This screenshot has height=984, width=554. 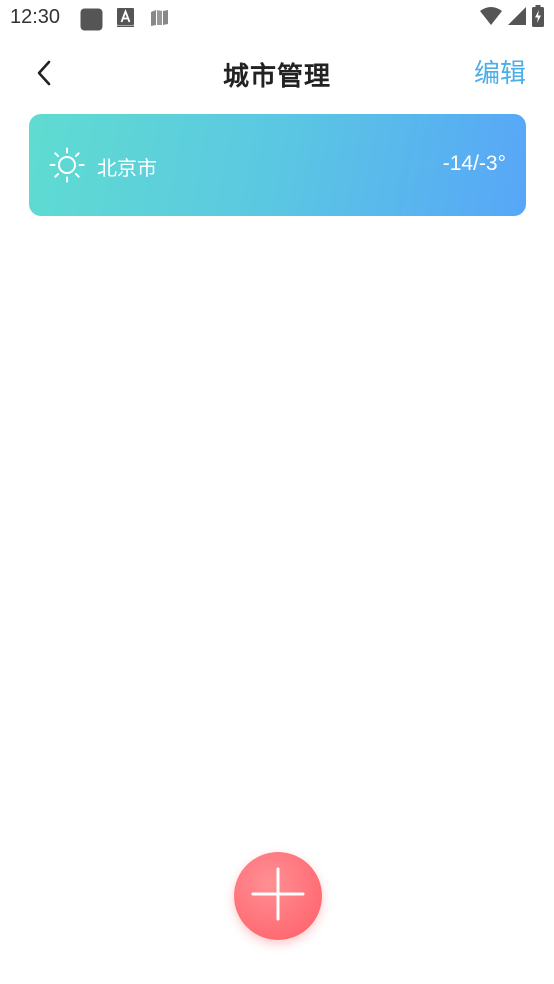 I want to click on status-time: 12:30, so click(x=35, y=17).